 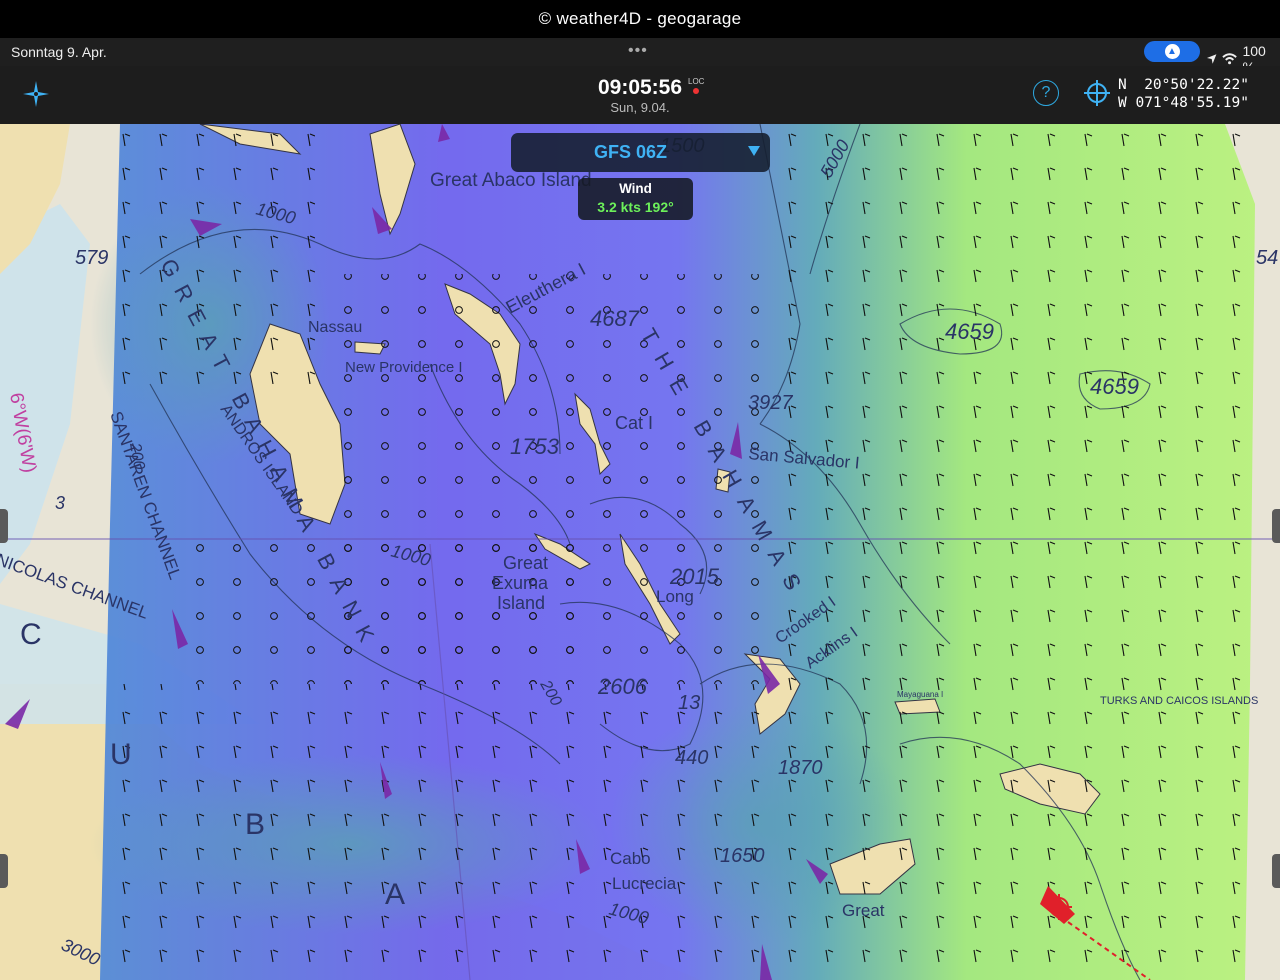 I want to click on wifi-icon, so click(x=1230, y=59).